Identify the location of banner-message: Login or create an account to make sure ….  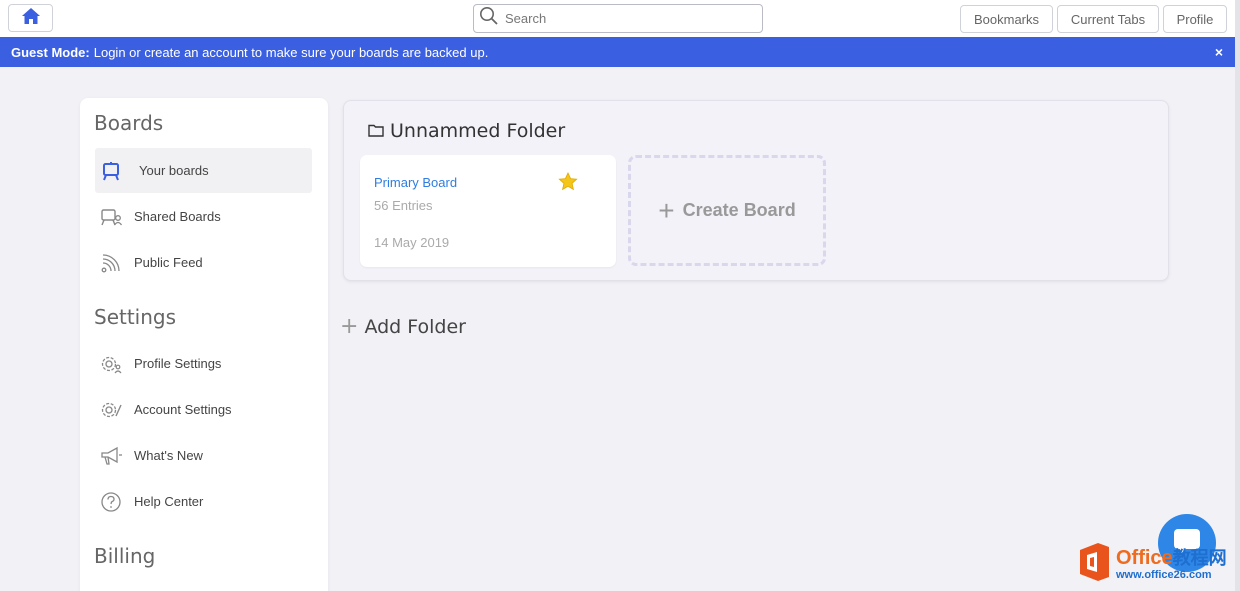
(291, 52).